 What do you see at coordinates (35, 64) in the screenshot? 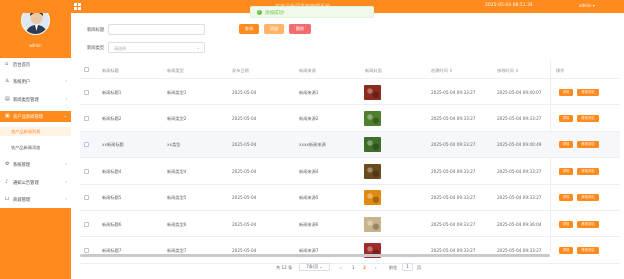
I see `sidebar-item-home: ⌂ 后台首页` at bounding box center [35, 64].